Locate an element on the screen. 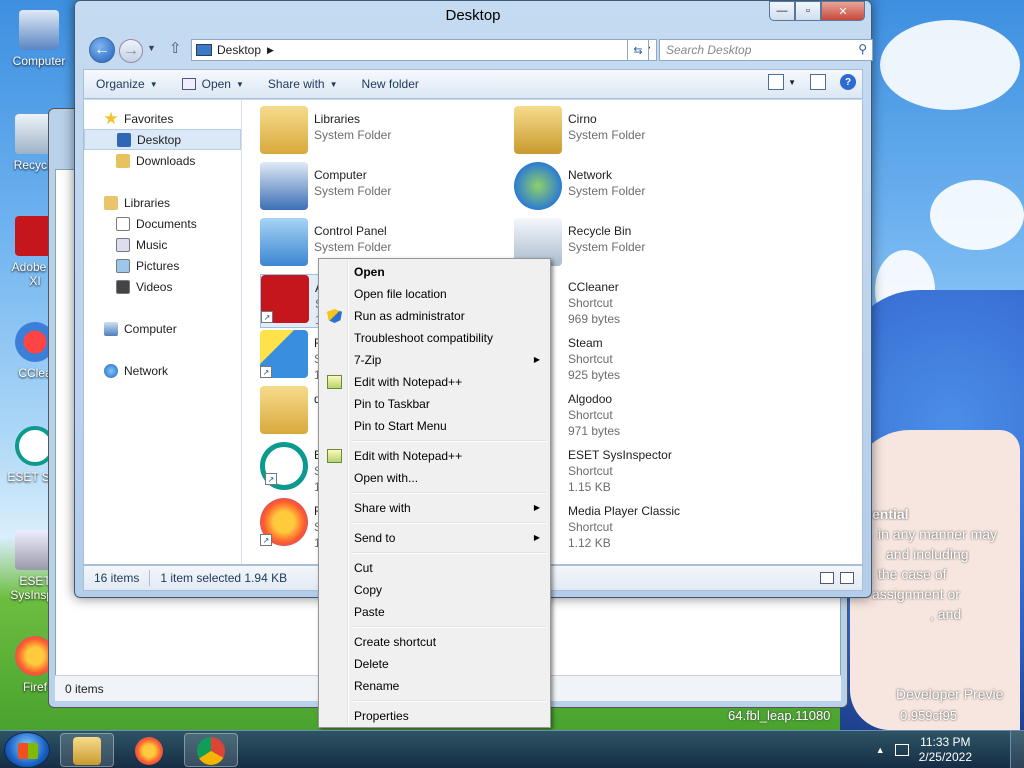  nav-favorites: Favorites is located at coordinates (162, 118).